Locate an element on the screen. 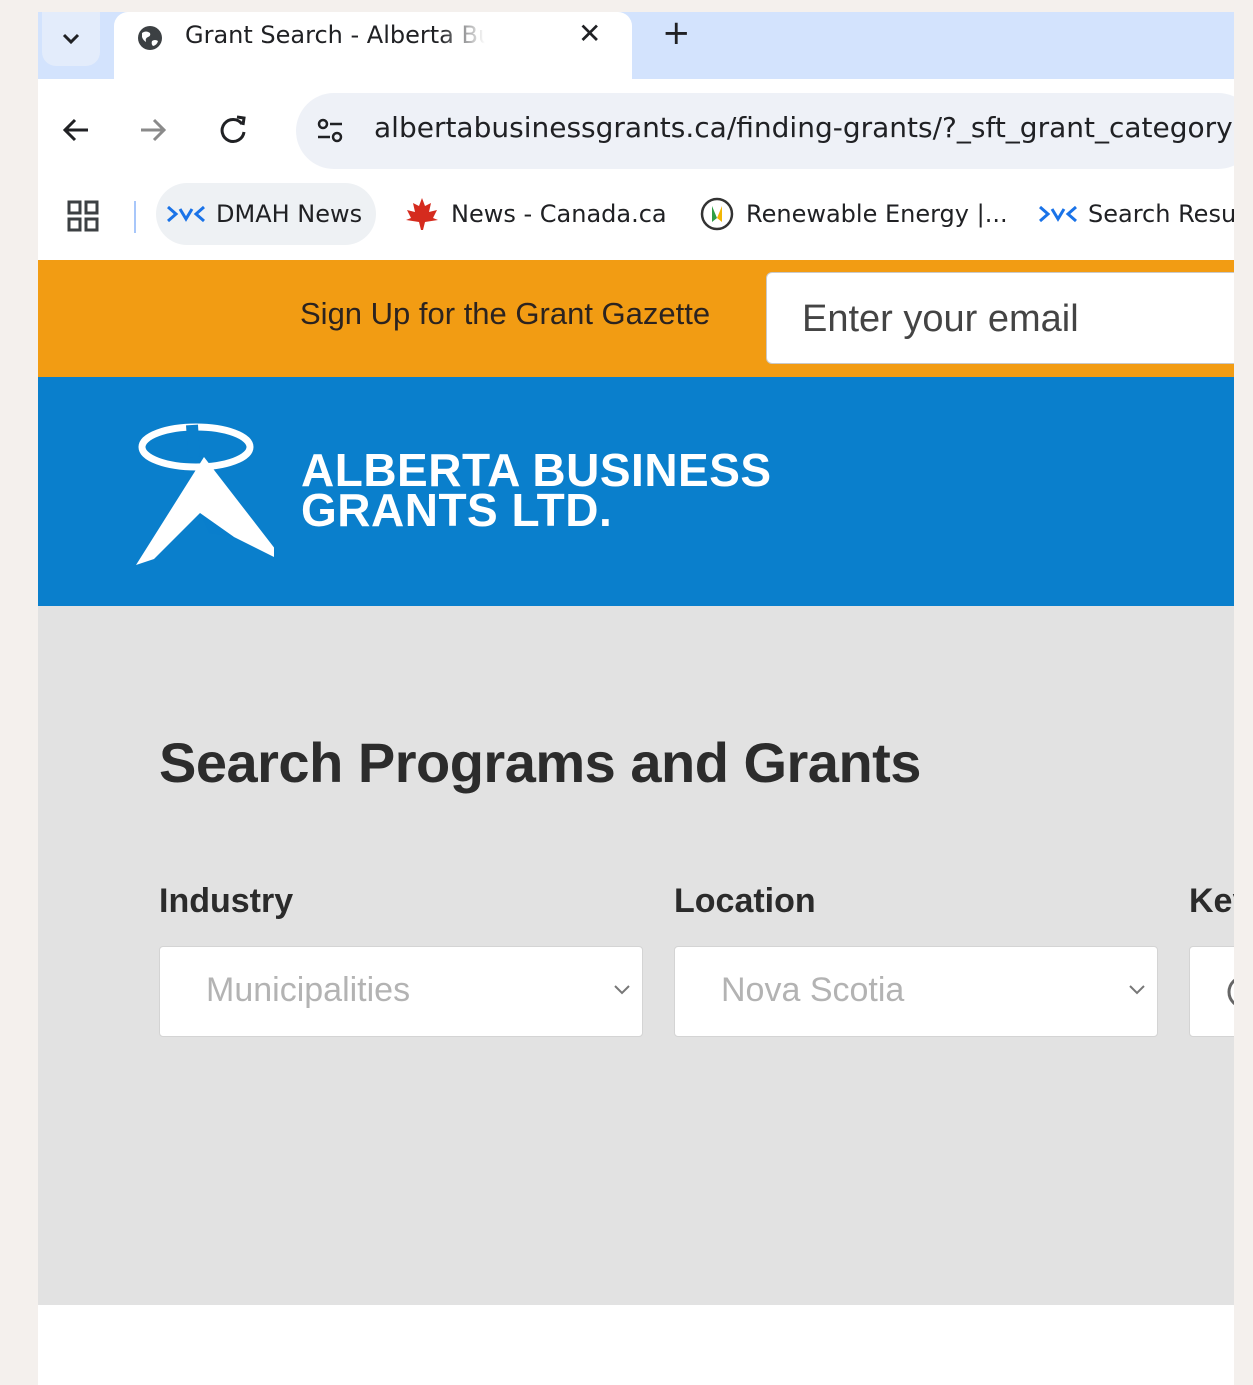 This screenshot has height=1385, width=1253. new-tab-button: + is located at coordinates (676, 33).